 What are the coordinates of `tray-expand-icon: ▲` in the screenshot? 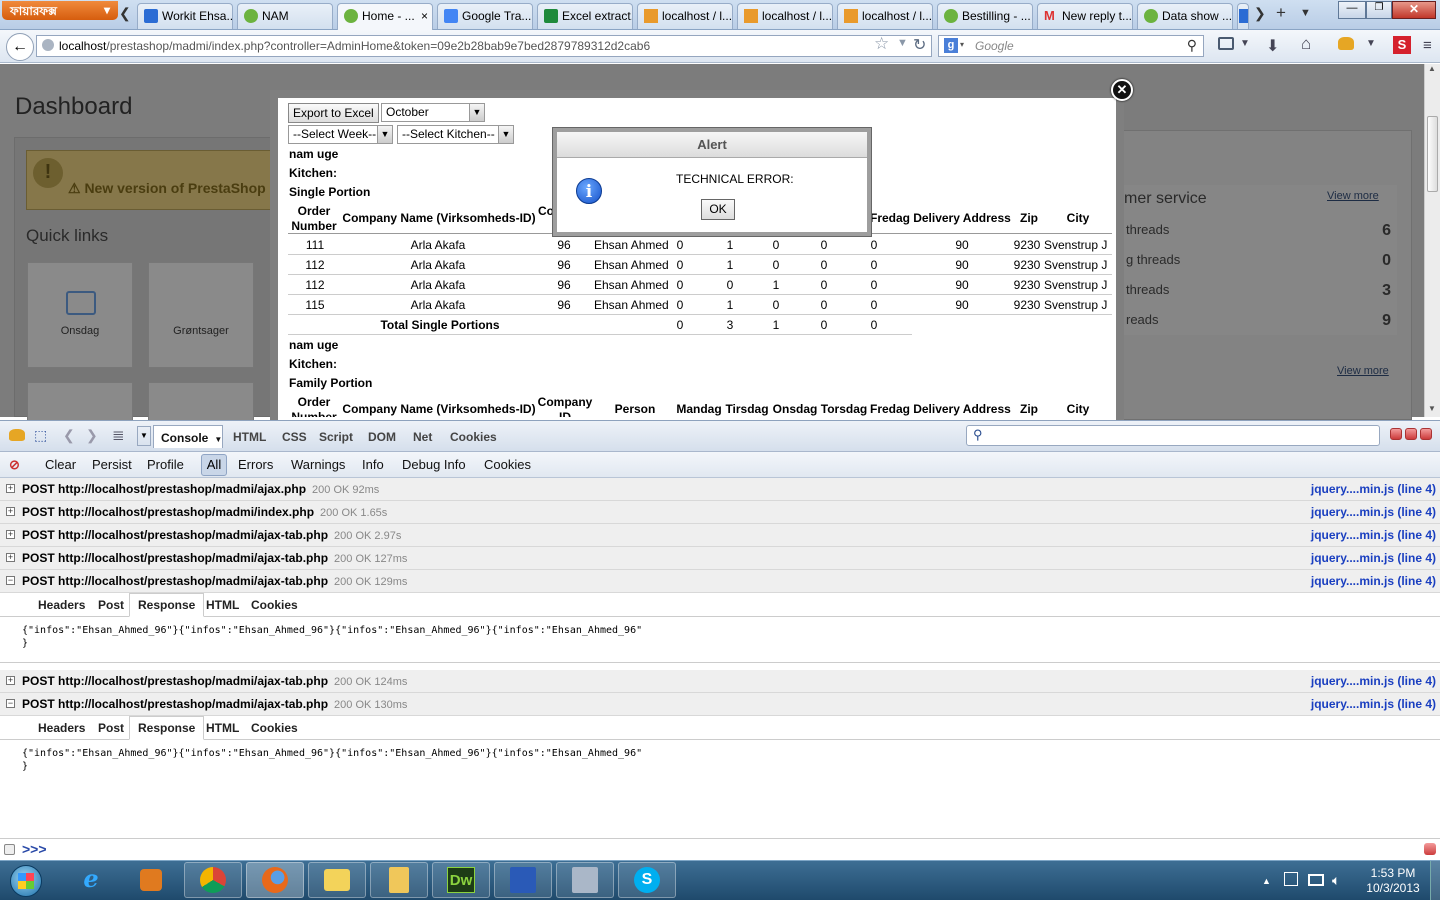 It's located at (1266, 881).